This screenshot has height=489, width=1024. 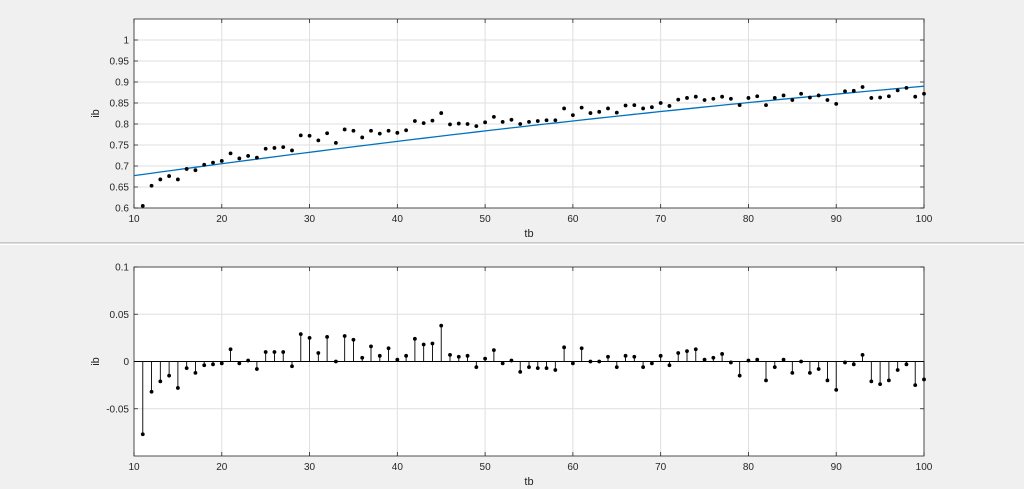 I want to click on x-tick-label: 80, so click(x=749, y=467).